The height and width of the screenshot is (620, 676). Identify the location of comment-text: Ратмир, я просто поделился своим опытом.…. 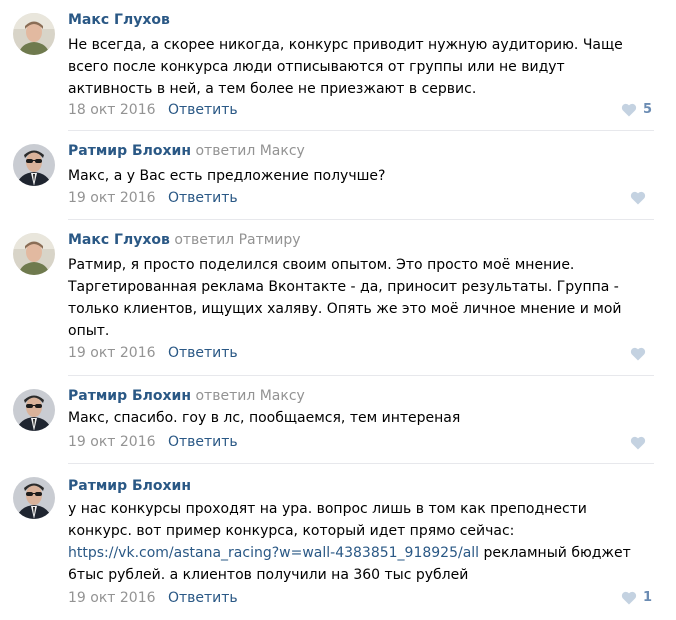
(363, 298).